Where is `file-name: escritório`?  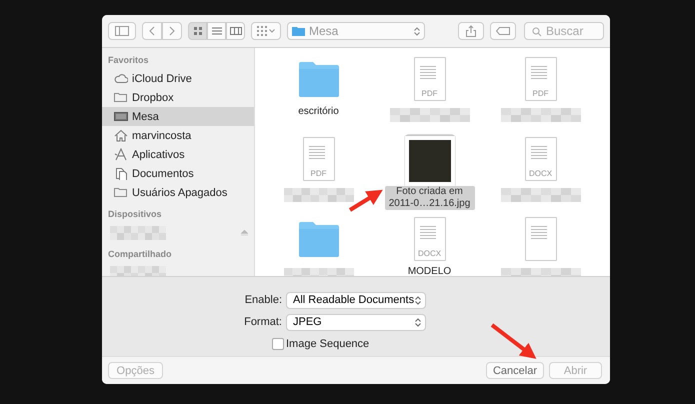 file-name: escritório is located at coordinates (318, 112).